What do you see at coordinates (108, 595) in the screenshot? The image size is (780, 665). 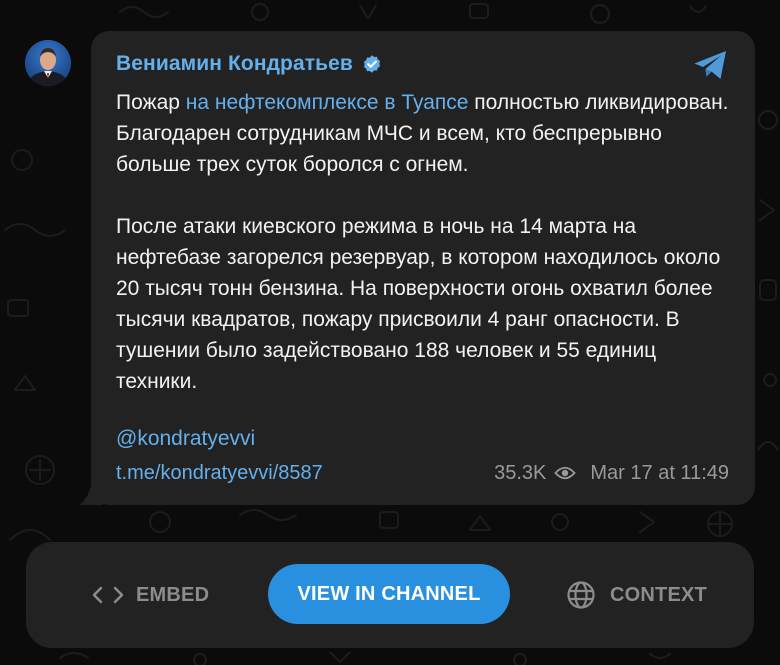 I see `code-brackets-icon` at bounding box center [108, 595].